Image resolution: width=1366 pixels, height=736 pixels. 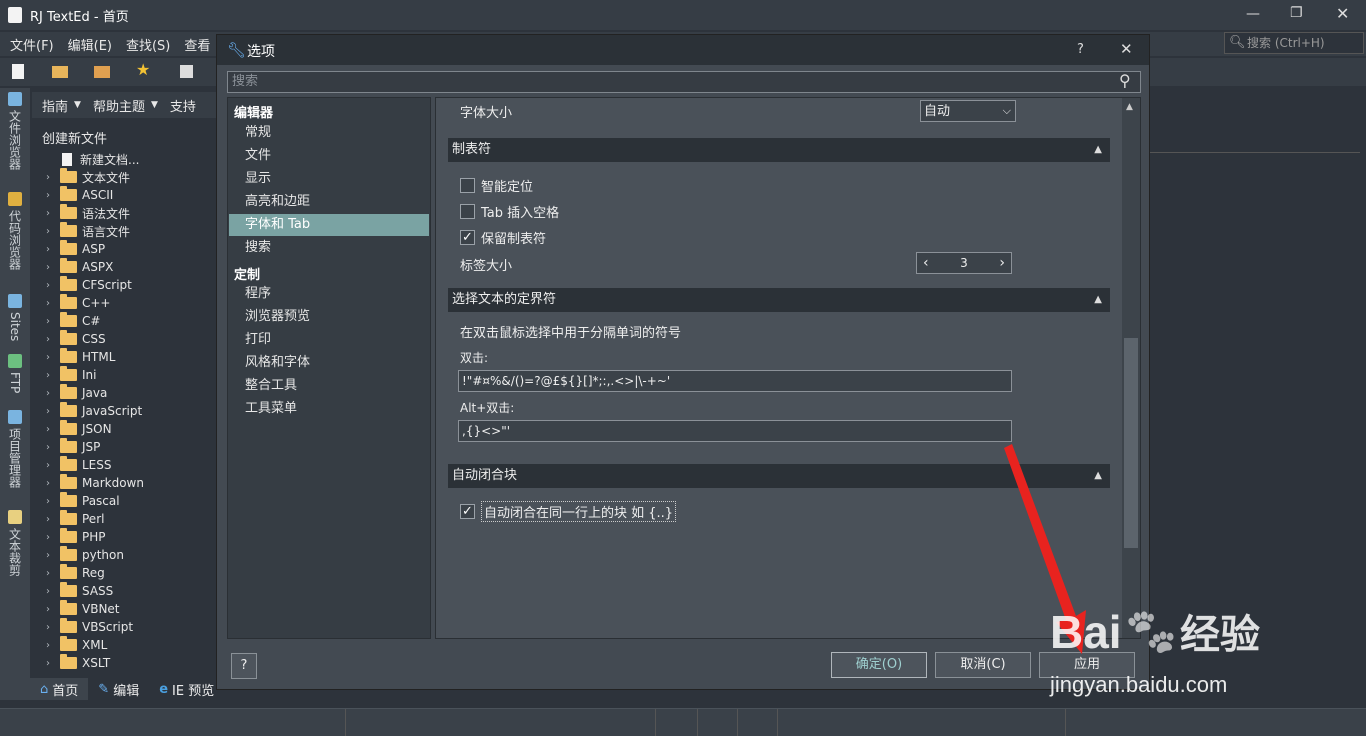 I want to click on tree-item: › HTML, so click(x=80, y=357).